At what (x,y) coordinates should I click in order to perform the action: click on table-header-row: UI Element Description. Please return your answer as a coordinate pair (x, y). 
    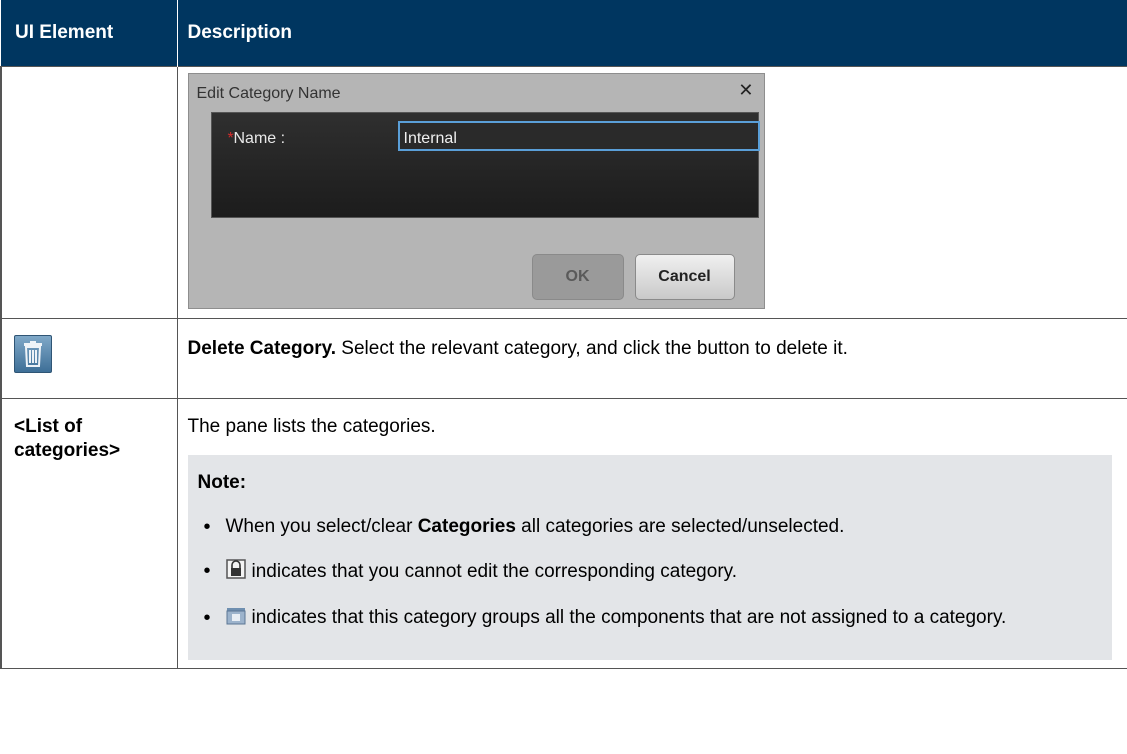
    Looking at the image, I should click on (564, 33).